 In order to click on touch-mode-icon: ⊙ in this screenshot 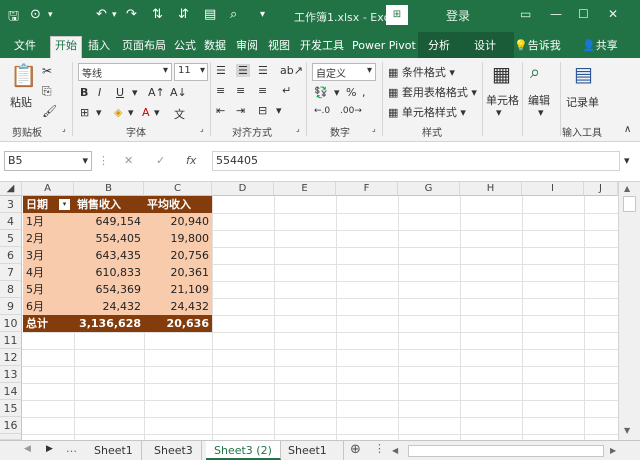, I will do `click(35, 14)`.